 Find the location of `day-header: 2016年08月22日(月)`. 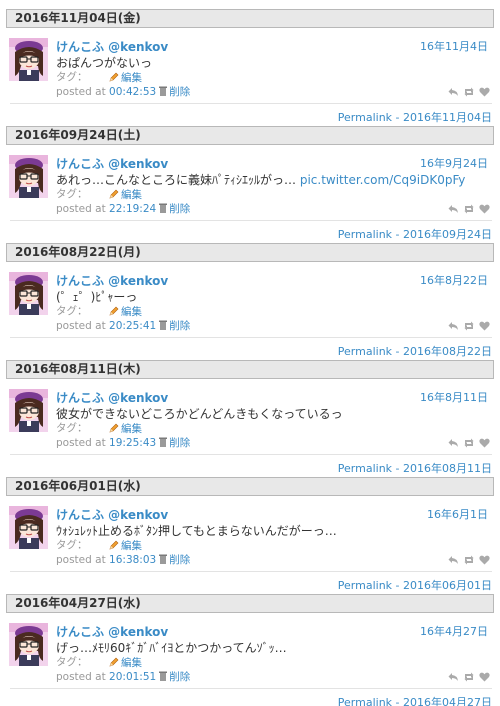

day-header: 2016年08月22日(月) is located at coordinates (250, 252).